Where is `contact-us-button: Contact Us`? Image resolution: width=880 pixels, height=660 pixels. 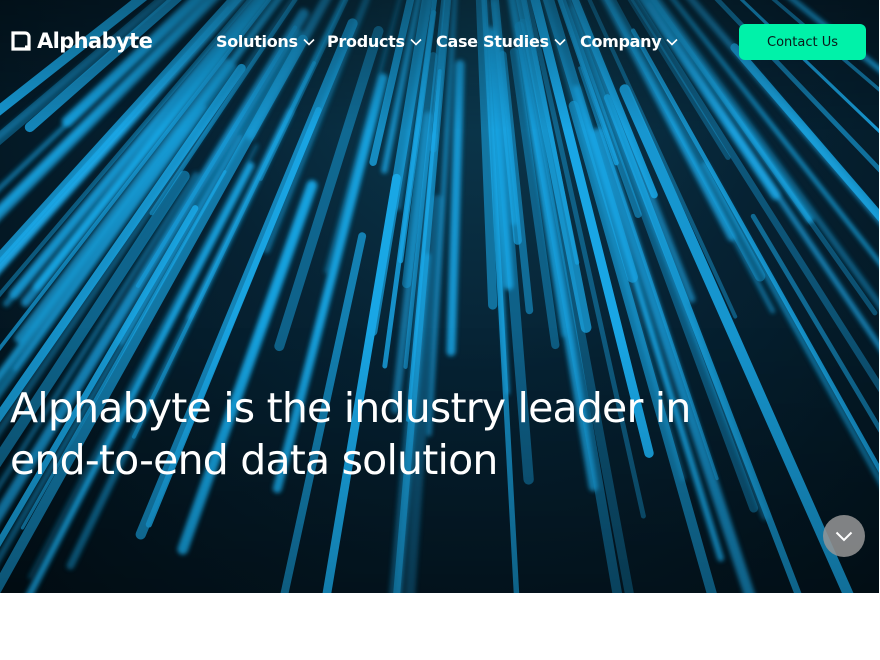 contact-us-button: Contact Us is located at coordinates (802, 42).